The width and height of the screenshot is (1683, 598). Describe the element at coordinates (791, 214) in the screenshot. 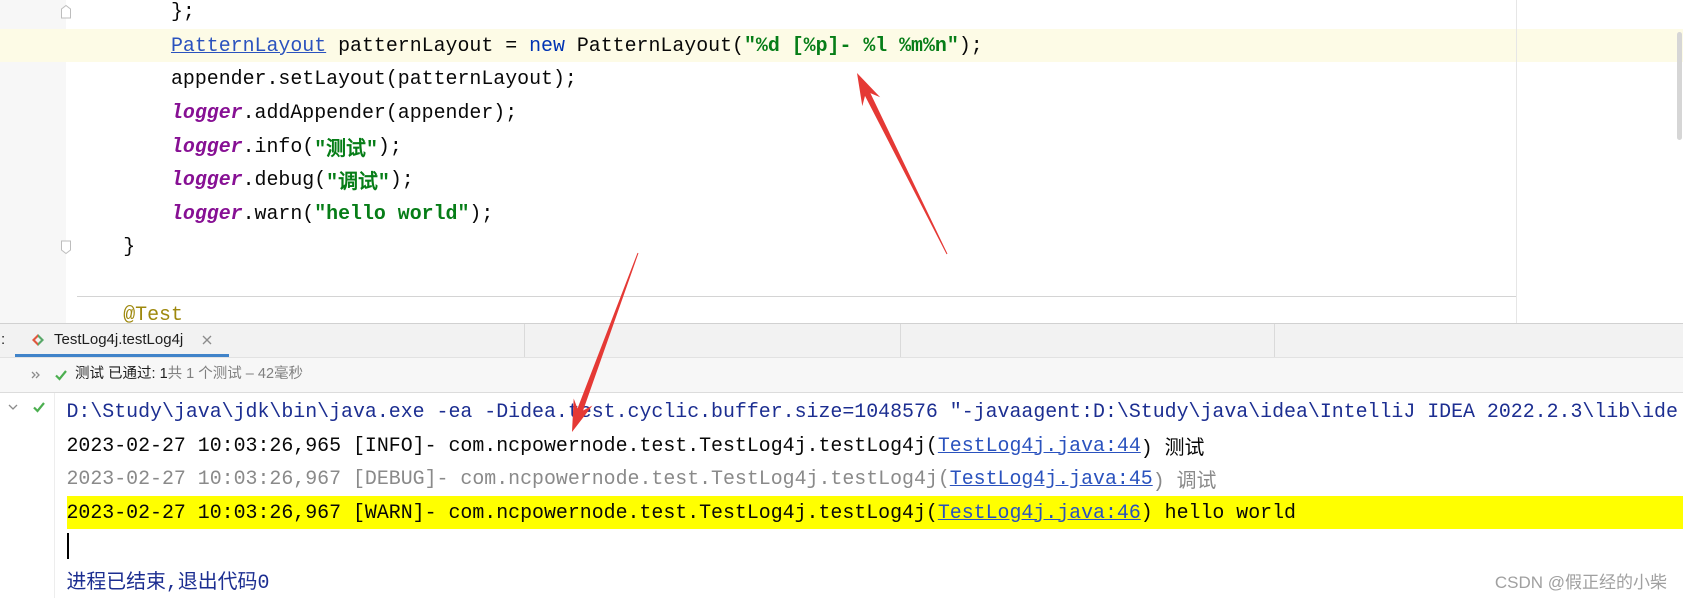

I see `code-line: logger .warn( "hello world" );` at that location.